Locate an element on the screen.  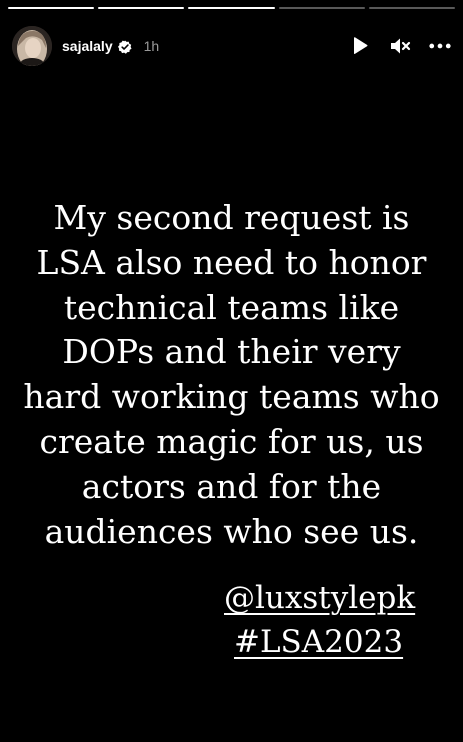
muted-speaker-icon is located at coordinates (400, 46).